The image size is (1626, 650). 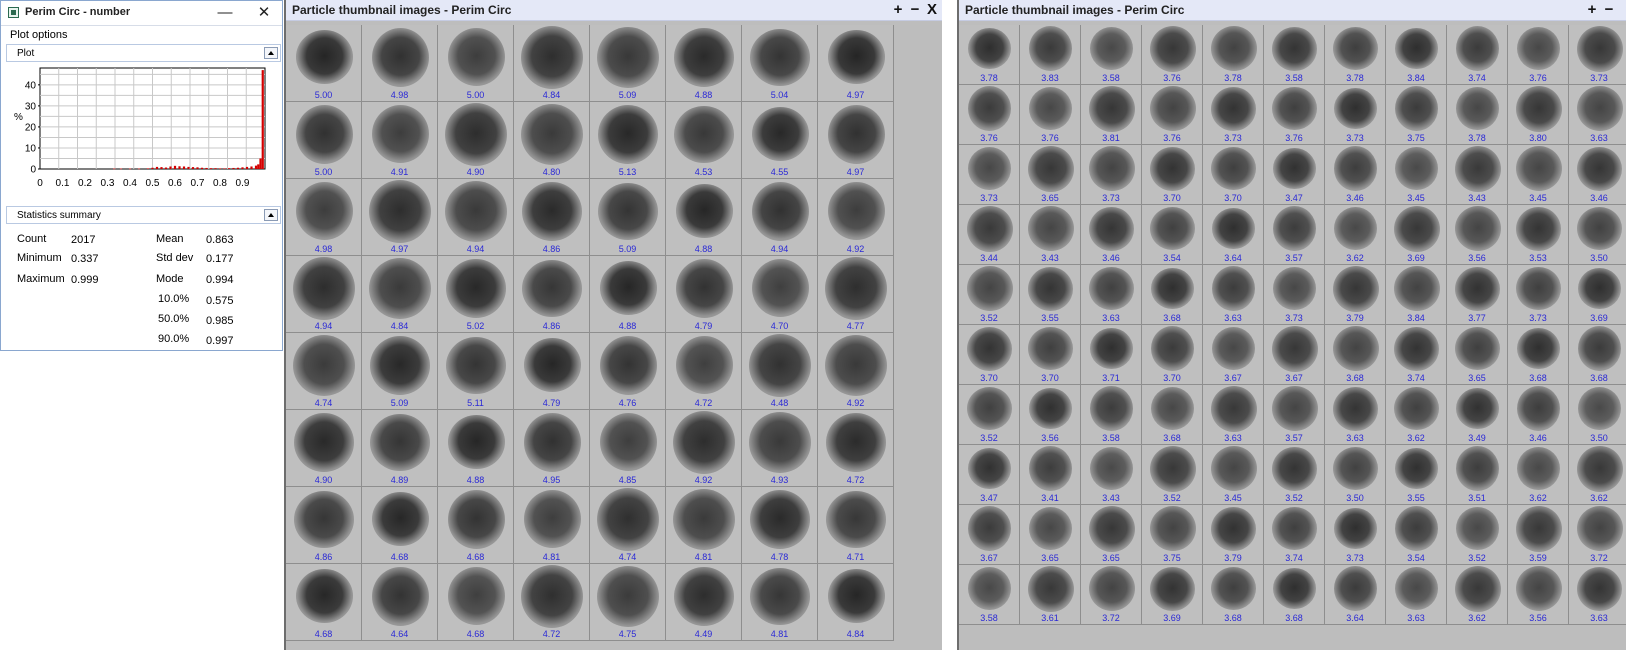 I want to click on plot-panel-header: Plot, so click(x=143, y=53).